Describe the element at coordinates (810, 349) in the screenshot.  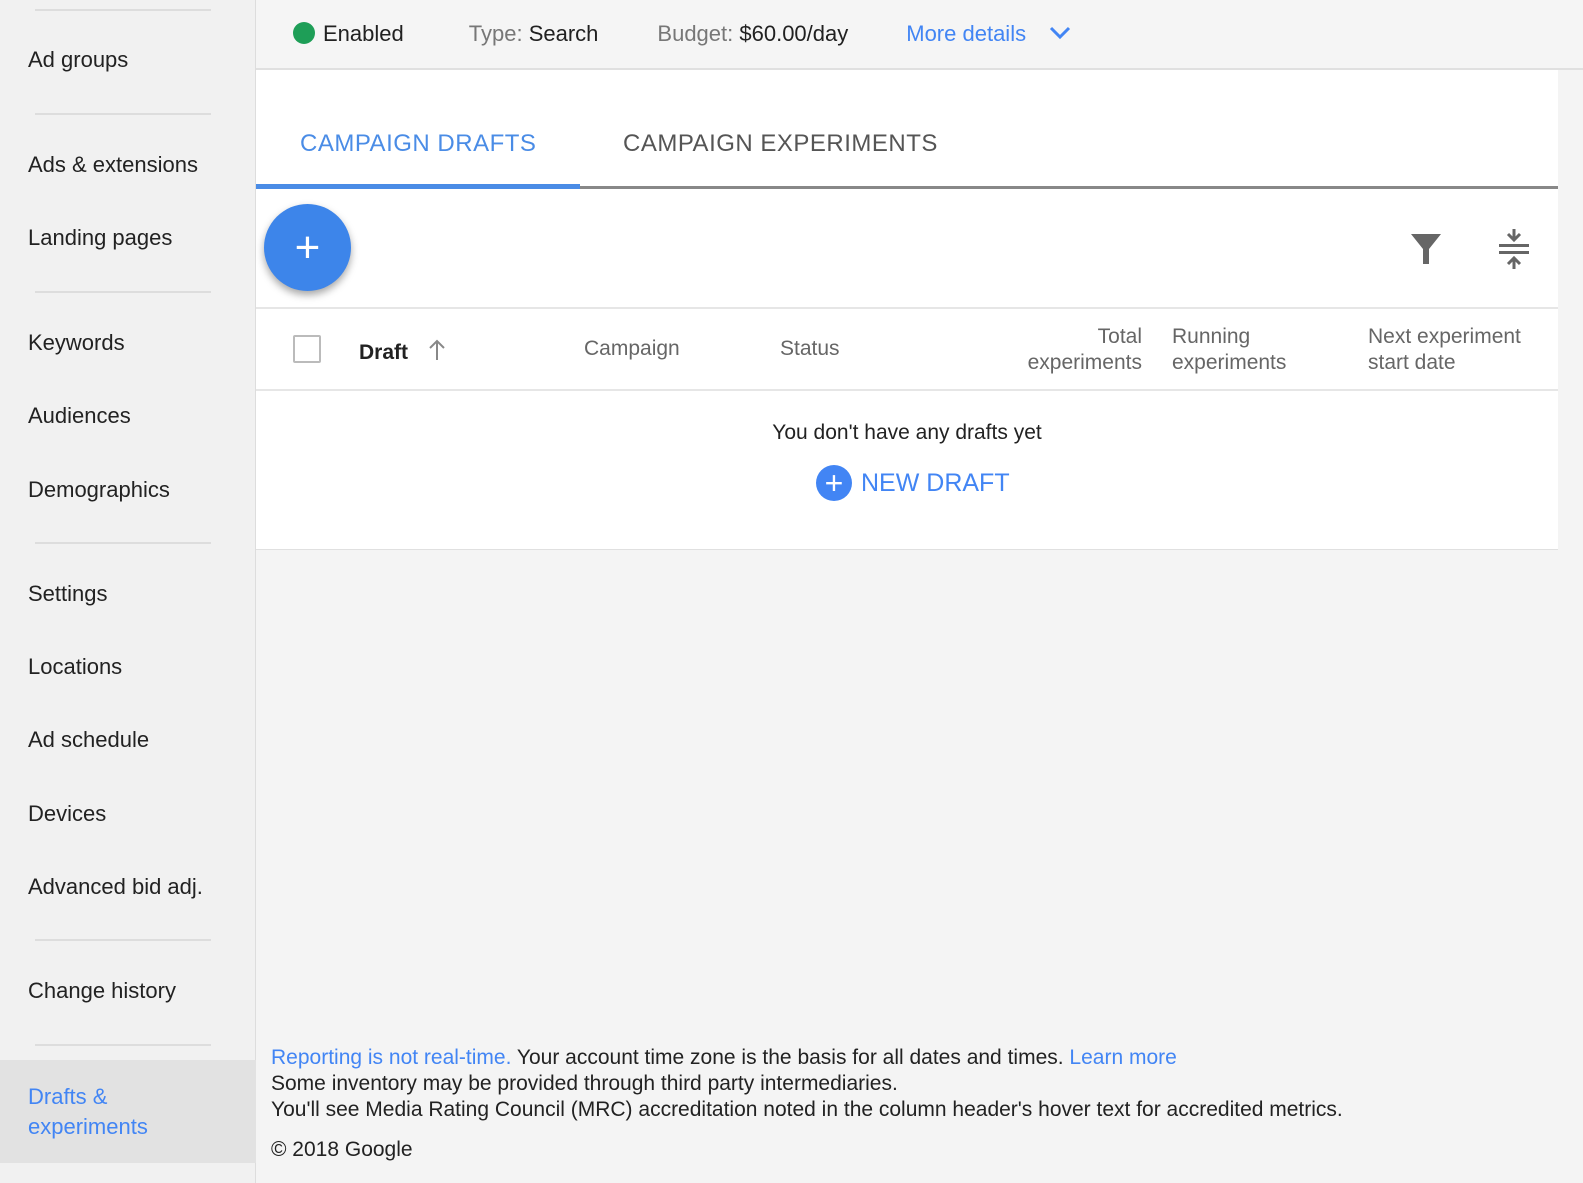
I see `column-header-status: Status` at that location.